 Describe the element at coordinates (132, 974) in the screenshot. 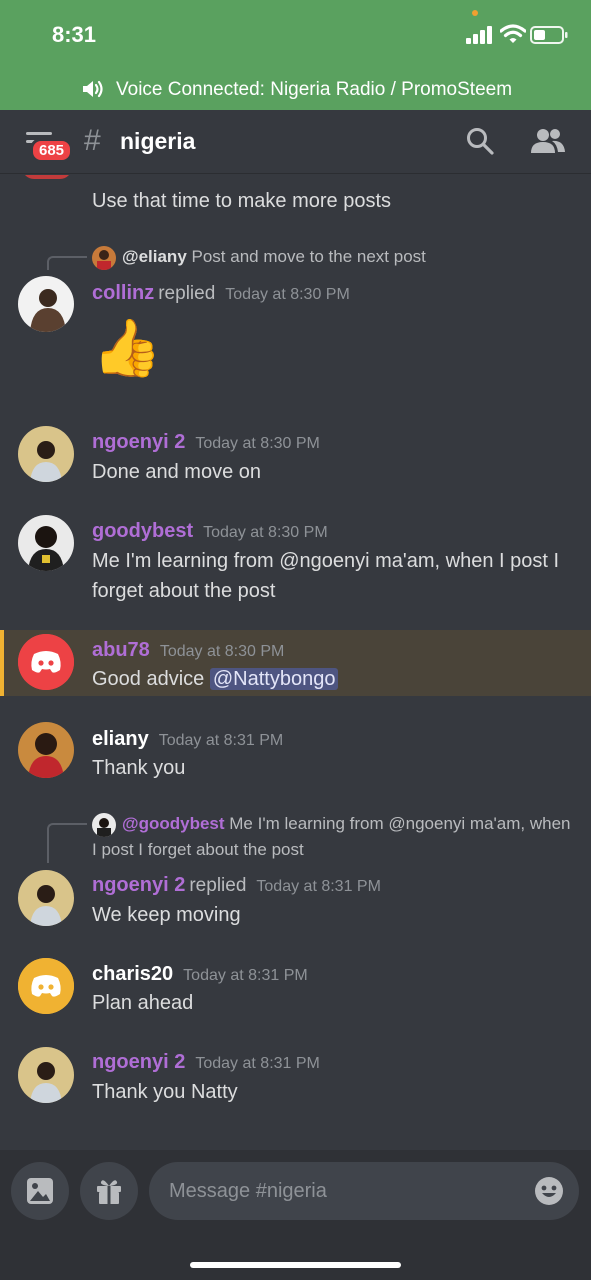

I see `username: charis20` at that location.